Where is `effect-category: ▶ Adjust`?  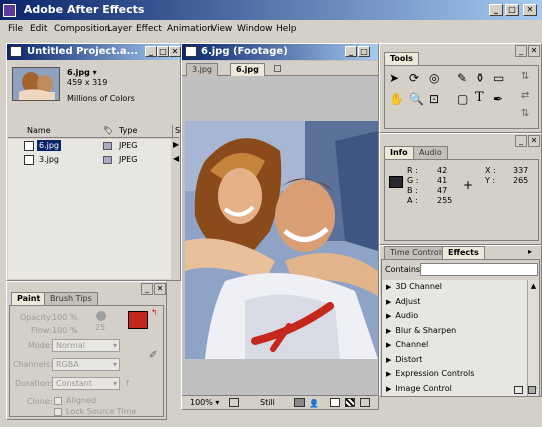 effect-category: ▶ Adjust is located at coordinates (454, 302).